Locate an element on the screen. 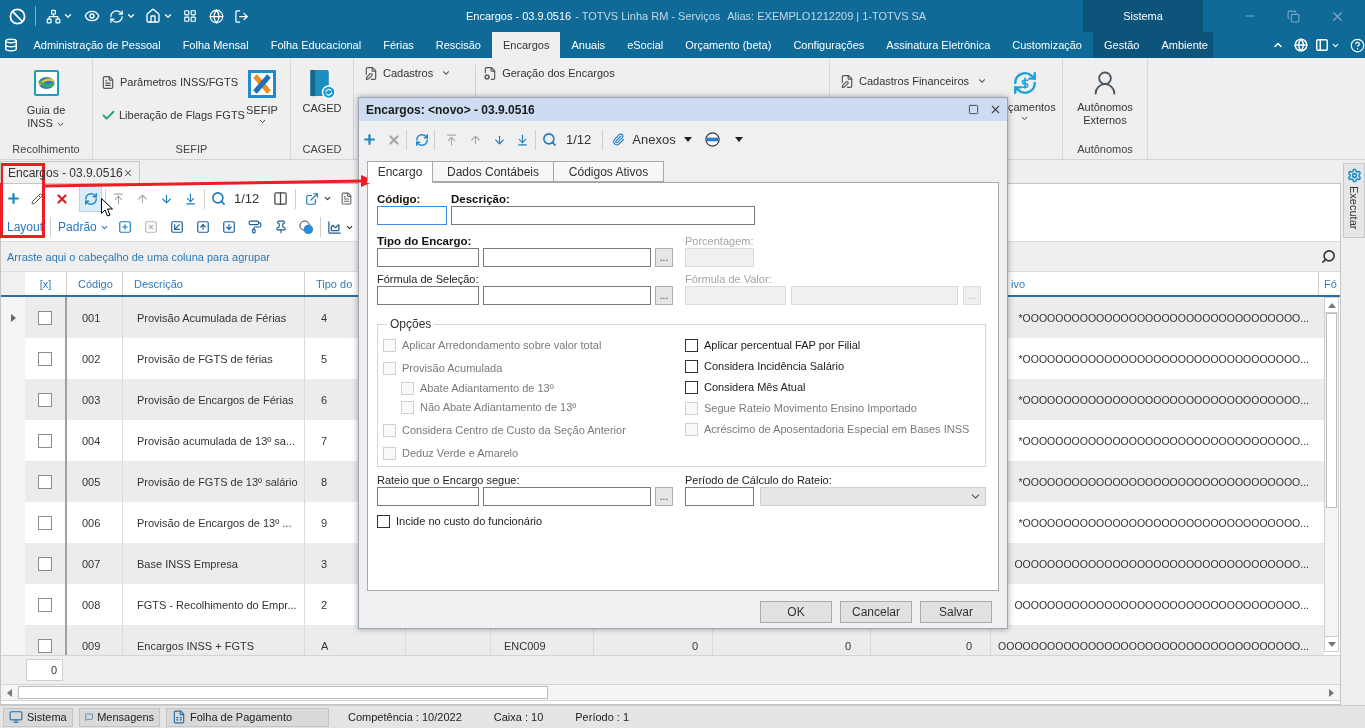  move-top-icon is located at coordinates (451, 139).